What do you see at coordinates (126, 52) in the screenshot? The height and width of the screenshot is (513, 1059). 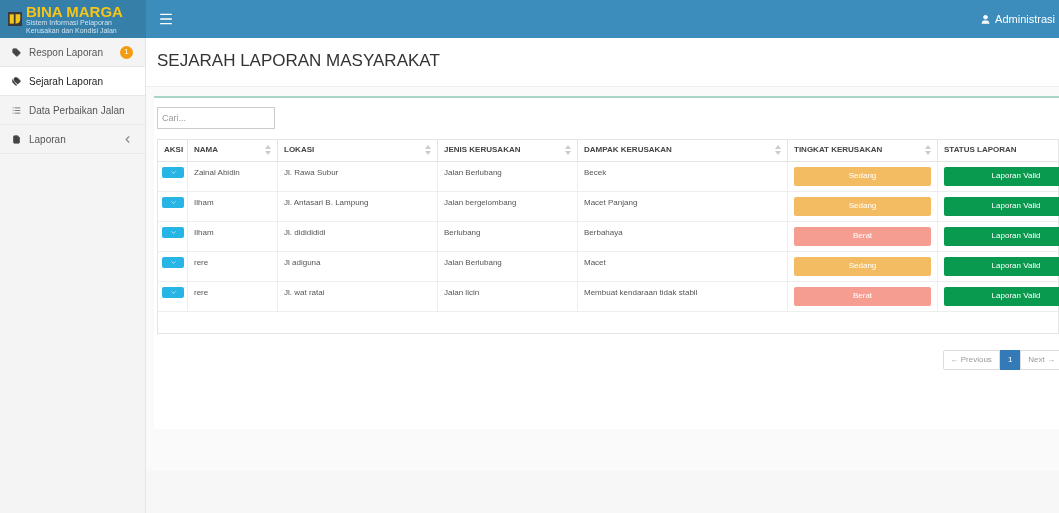 I see `notification-badge: 1` at bounding box center [126, 52].